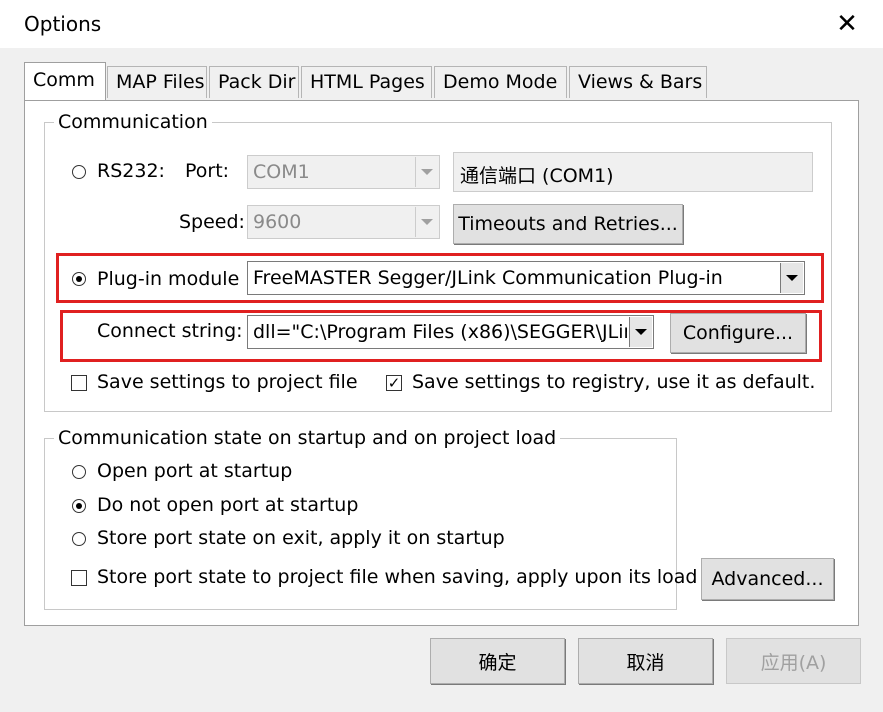 This screenshot has width=883, height=712. What do you see at coordinates (79, 472) in the screenshot?
I see `open-port-radio` at bounding box center [79, 472].